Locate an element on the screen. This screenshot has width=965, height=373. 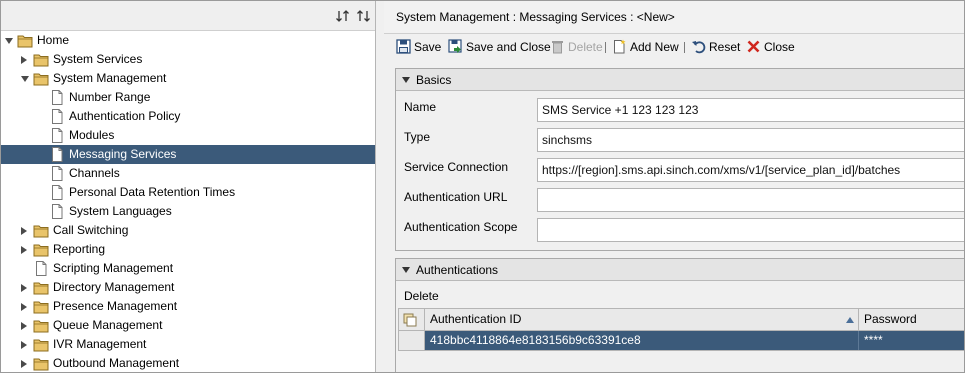
tree-item-messaging-services: Messaging Services is located at coordinates (188, 154).